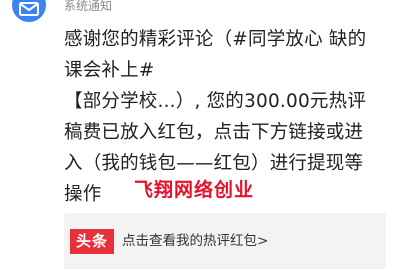  Describe the element at coordinates (214, 132) in the screenshot. I see `message-line: 稿费已放入红包，点击下方链接或进` at that location.